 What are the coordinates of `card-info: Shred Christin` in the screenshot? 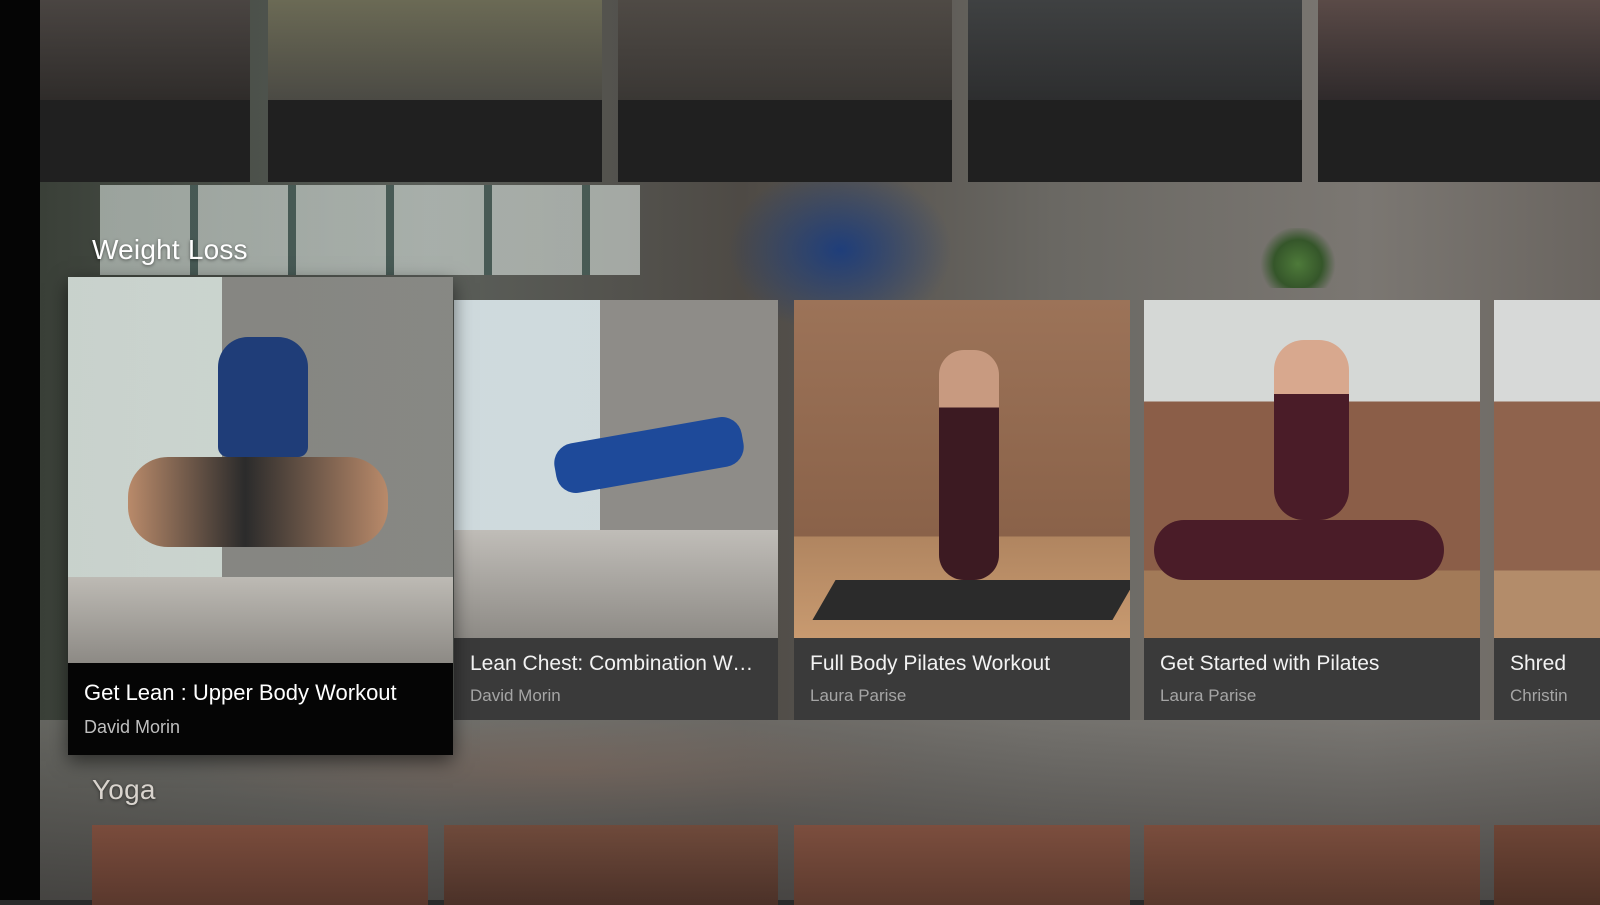 It's located at (1547, 679).